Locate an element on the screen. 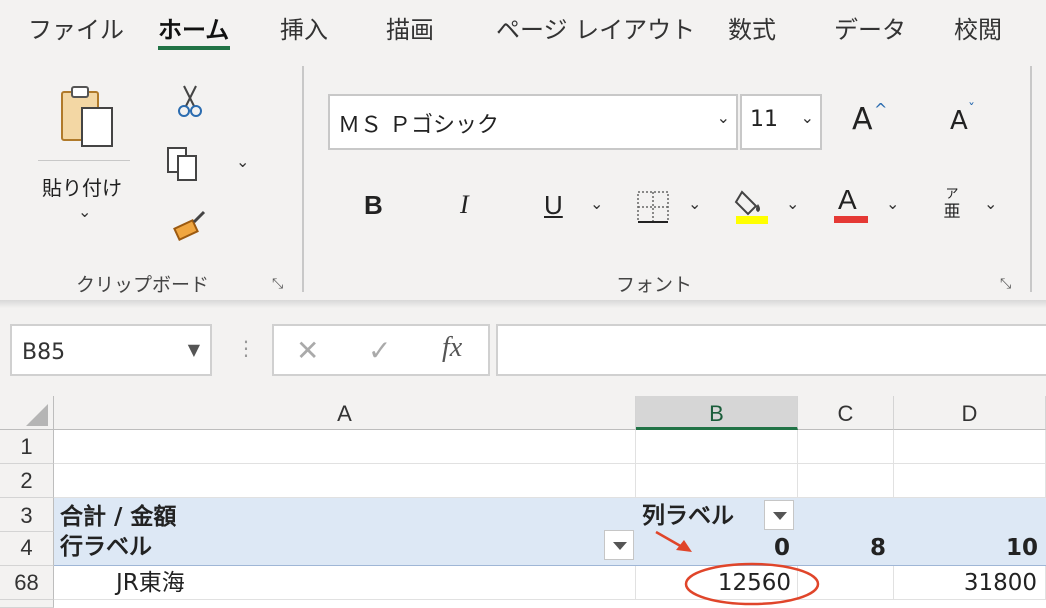 Image resolution: width=1046 pixels, height=608 pixels. insert-function-button: fx is located at coordinates (452, 348).